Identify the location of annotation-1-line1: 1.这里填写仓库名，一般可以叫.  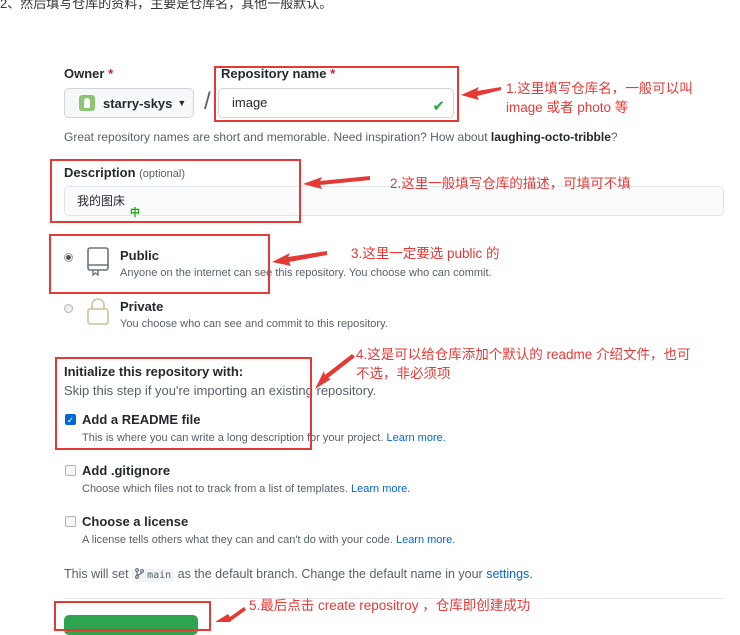
(599, 88).